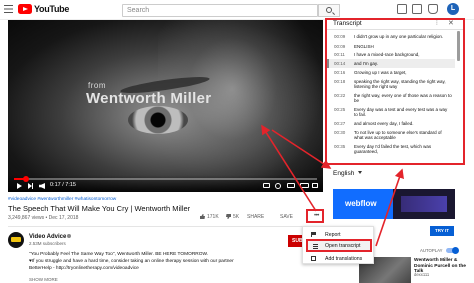  What do you see at coordinates (165, 179) in the screenshot?
I see `video-progress-bar` at bounding box center [165, 179].